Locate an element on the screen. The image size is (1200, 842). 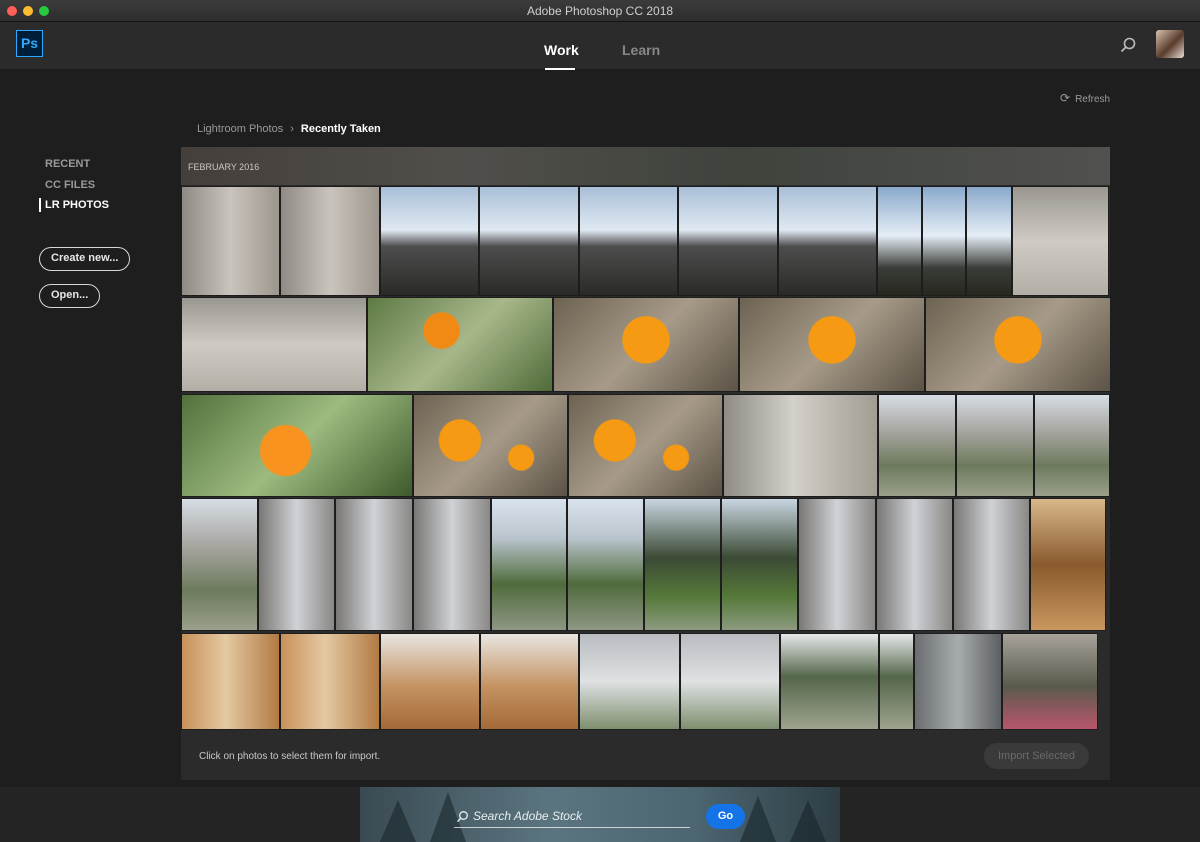
breadcrumb: Lightroom Photos › Recently Taken is located at coordinates (289, 129).